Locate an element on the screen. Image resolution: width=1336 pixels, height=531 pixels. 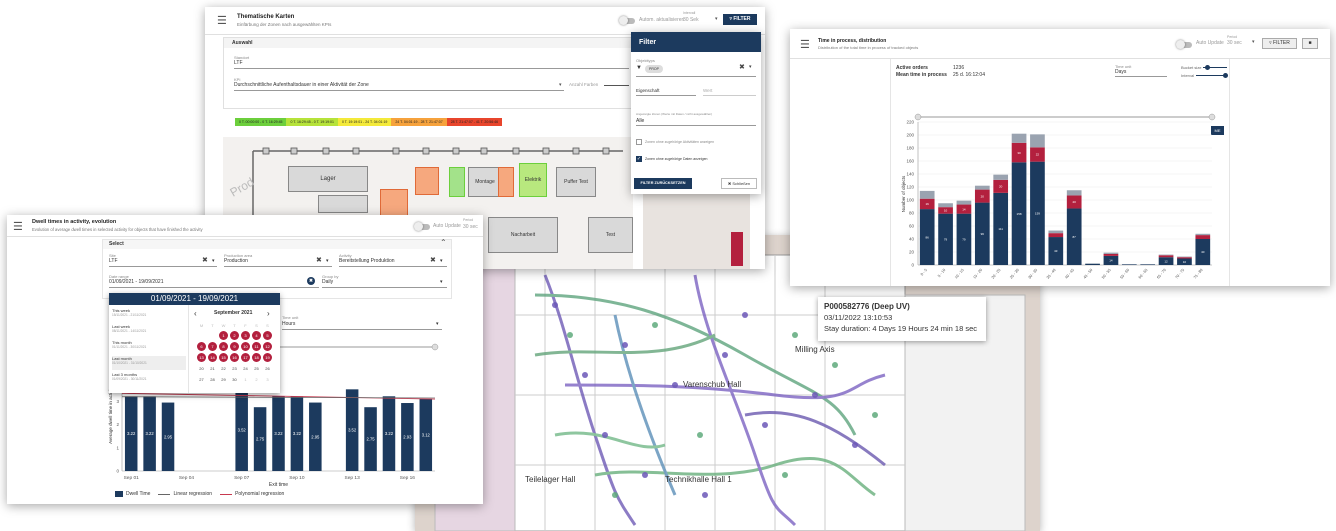
calendar-day: 24 is located at coordinates (245, 368).